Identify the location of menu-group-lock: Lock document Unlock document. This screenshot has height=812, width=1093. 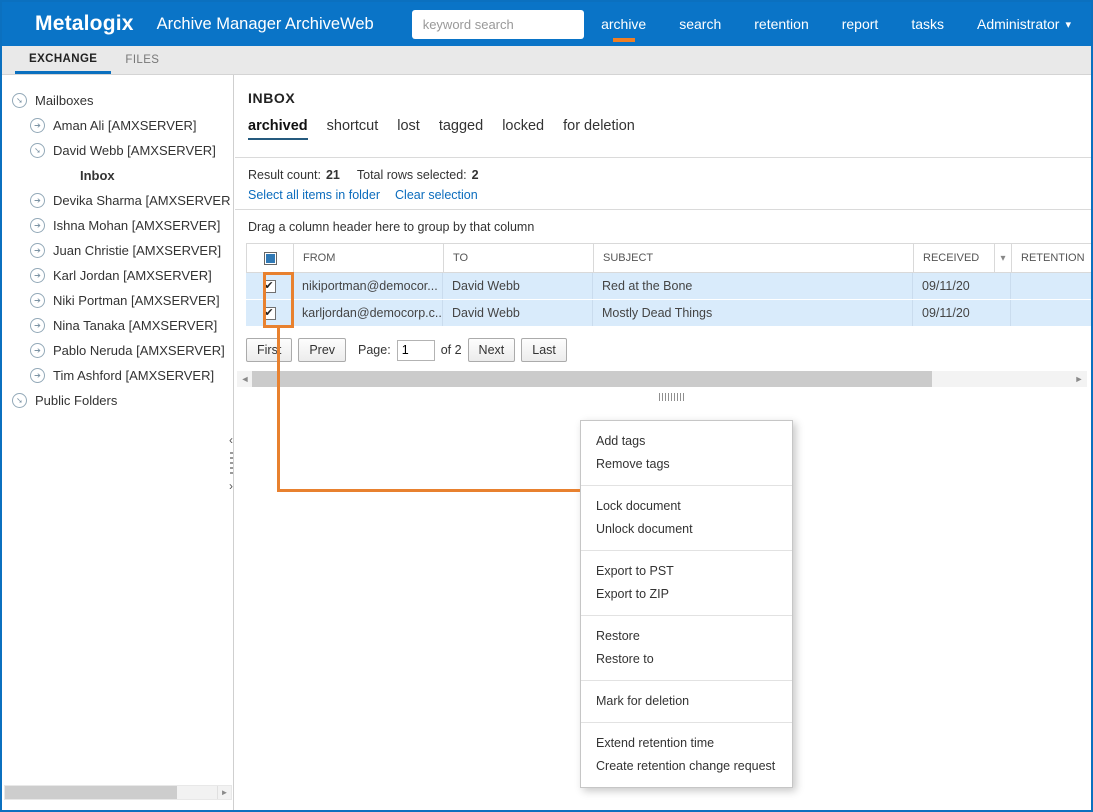
(686, 517).